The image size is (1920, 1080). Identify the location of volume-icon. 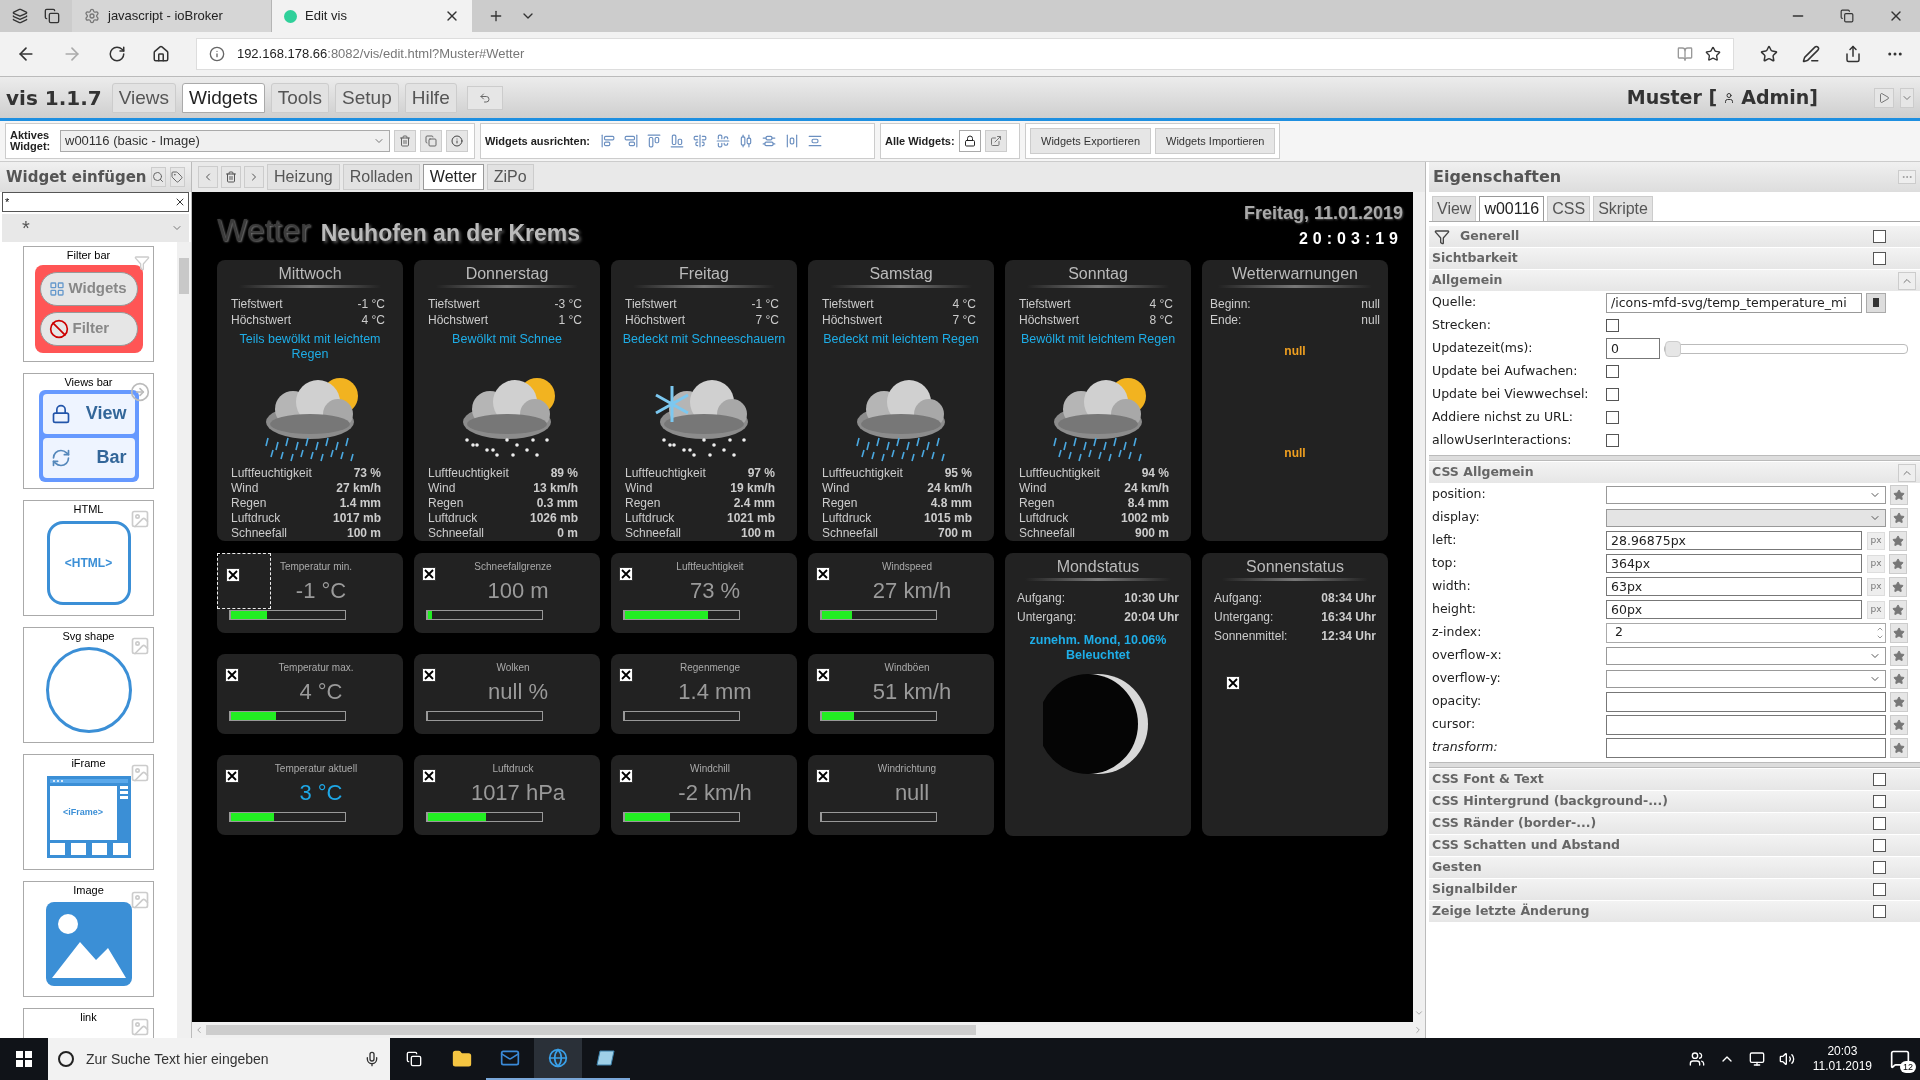
(1786, 1059).